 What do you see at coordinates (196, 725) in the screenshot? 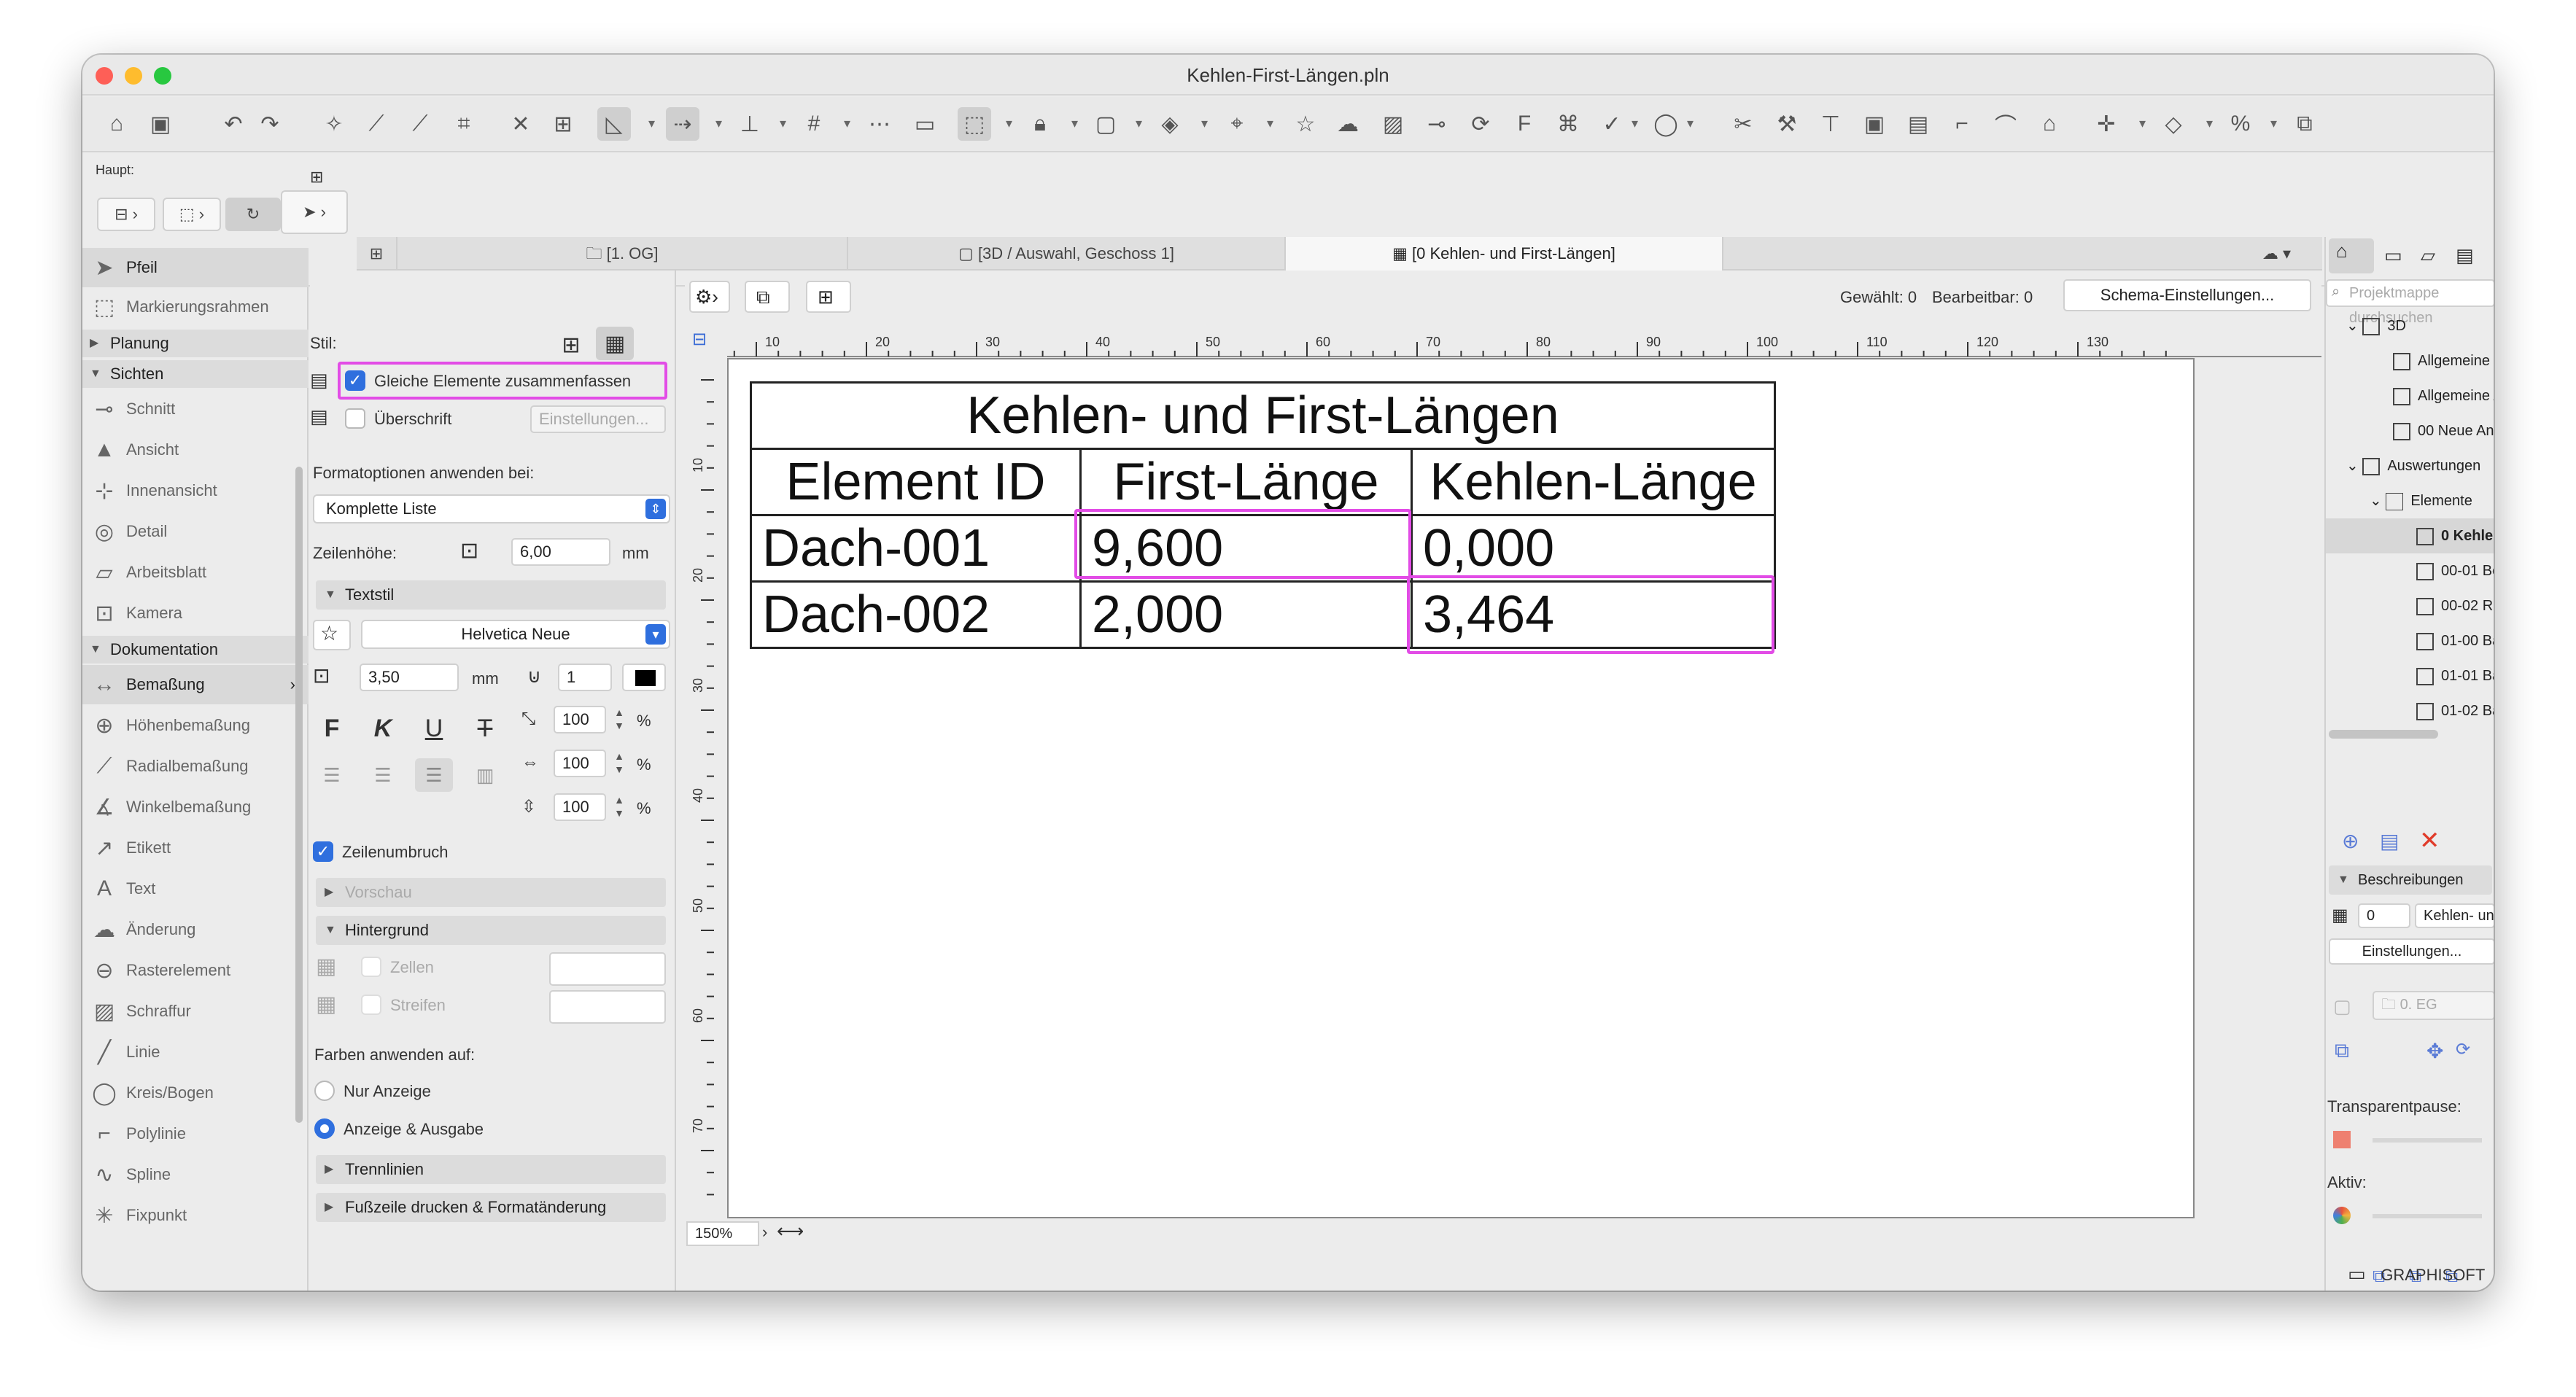
I see `tool-hoehenbemassung: ⊕ Höhenbemaßung` at bounding box center [196, 725].